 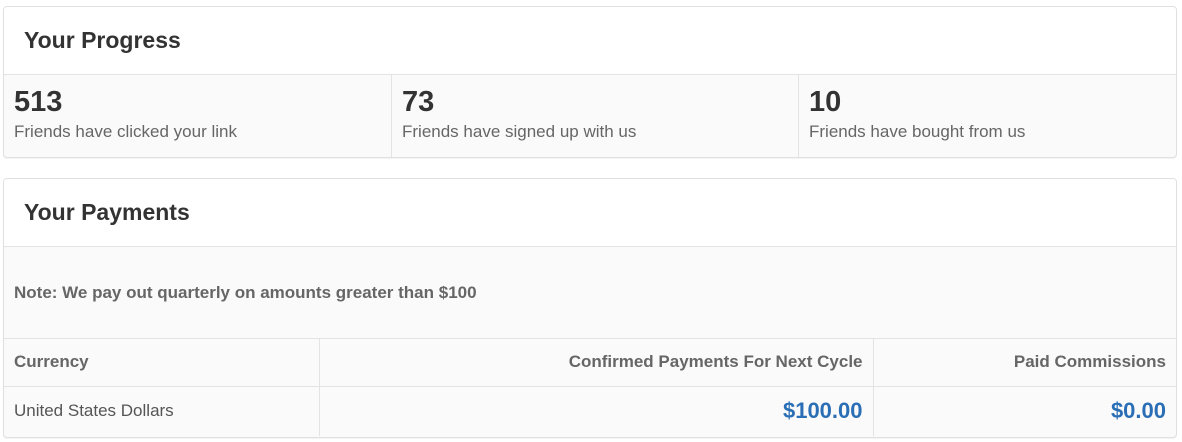 What do you see at coordinates (107, 212) in the screenshot?
I see `payments-title: Your Payments` at bounding box center [107, 212].